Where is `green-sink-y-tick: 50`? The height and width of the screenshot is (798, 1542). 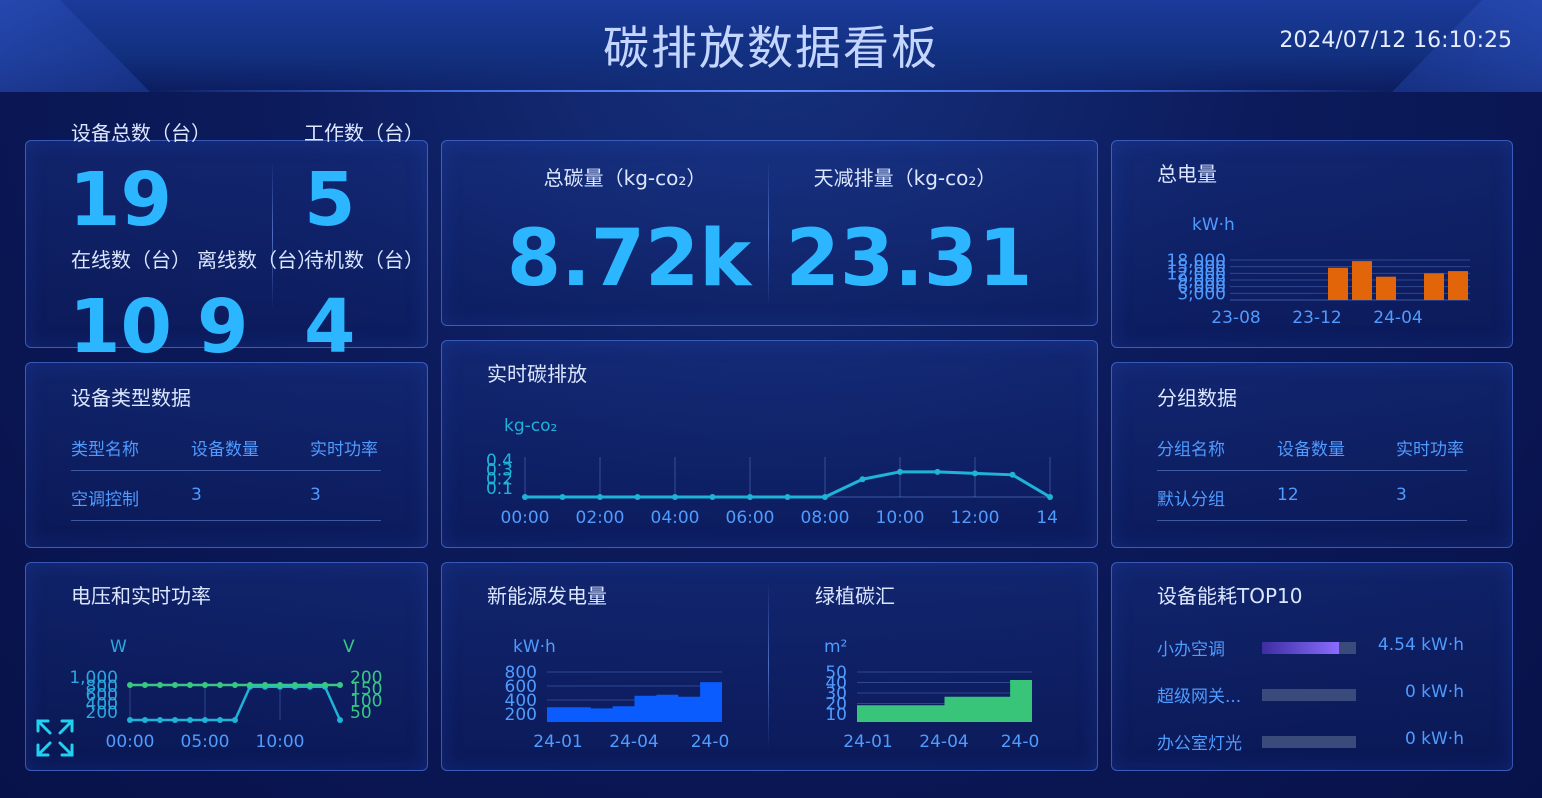 green-sink-y-tick: 50 is located at coordinates (836, 673).